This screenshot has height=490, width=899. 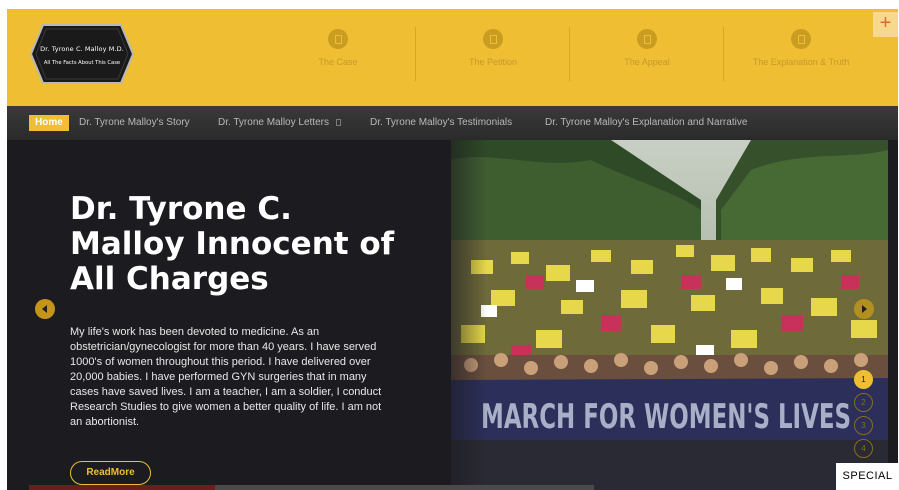 I want to click on nav-item-explanation-truth: The Explanation & Truth, so click(x=800, y=54).